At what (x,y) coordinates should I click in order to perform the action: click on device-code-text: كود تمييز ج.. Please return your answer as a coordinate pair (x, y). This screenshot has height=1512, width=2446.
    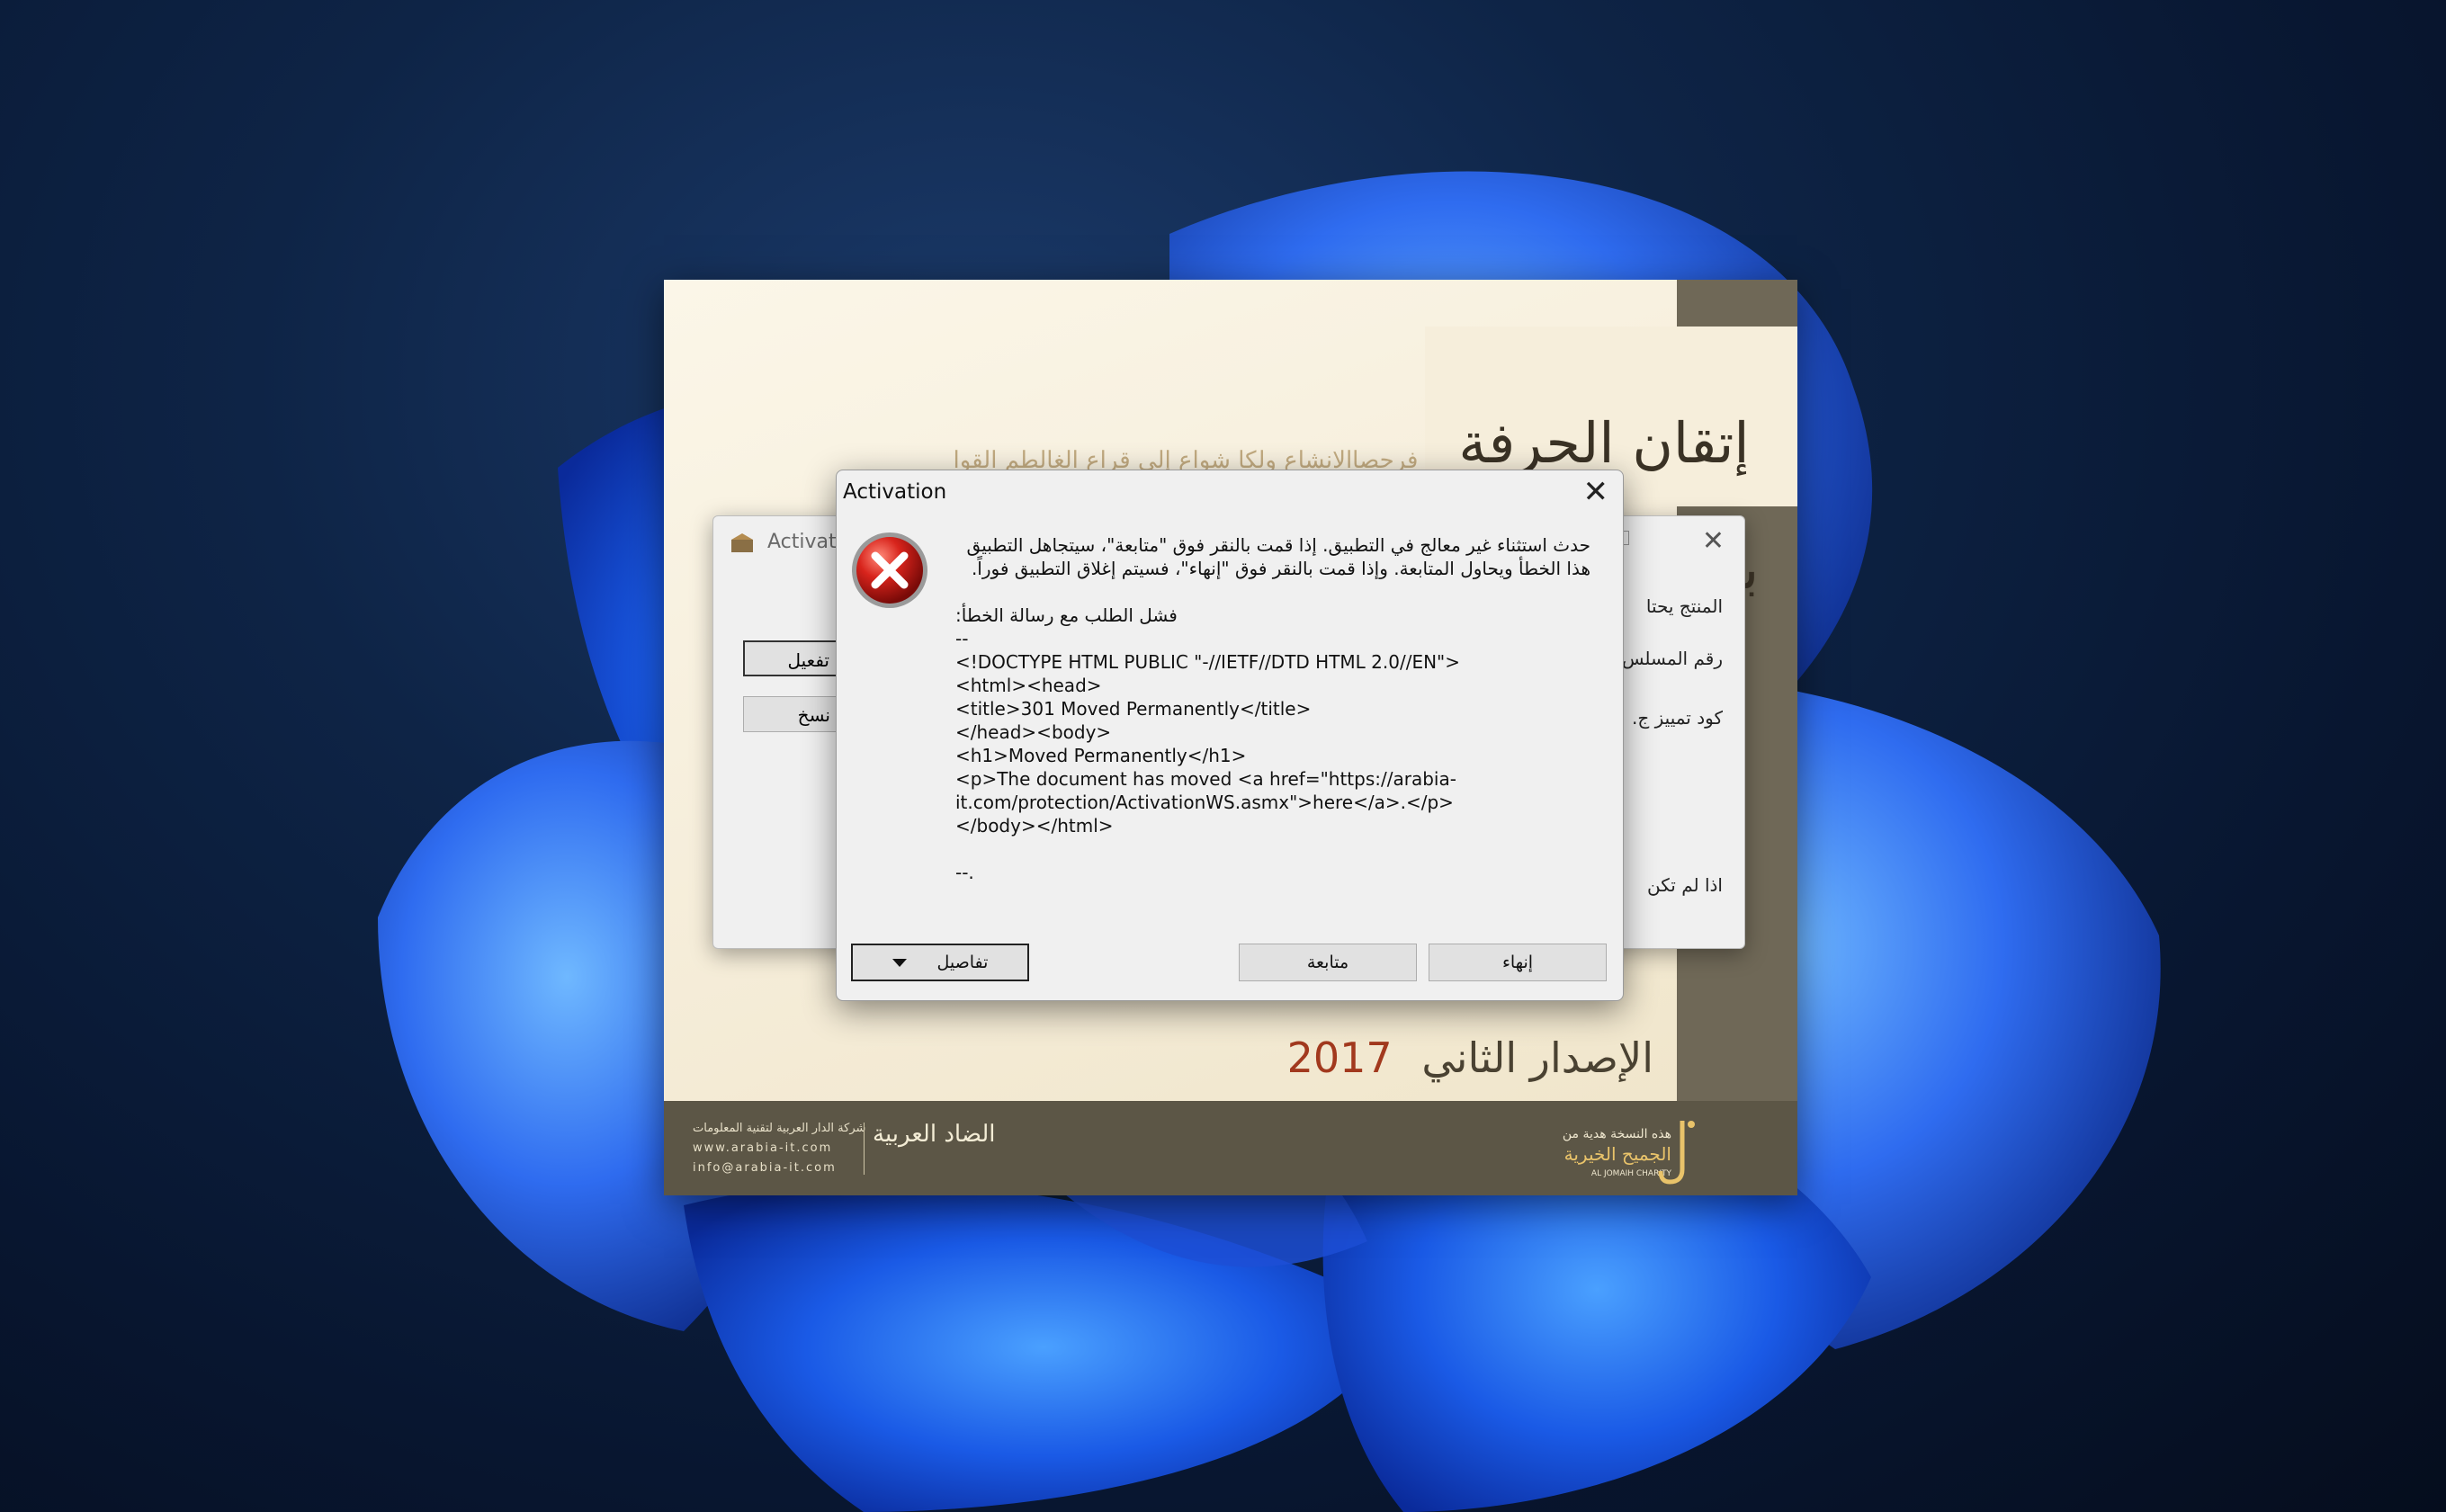
    Looking at the image, I should click on (1677, 718).